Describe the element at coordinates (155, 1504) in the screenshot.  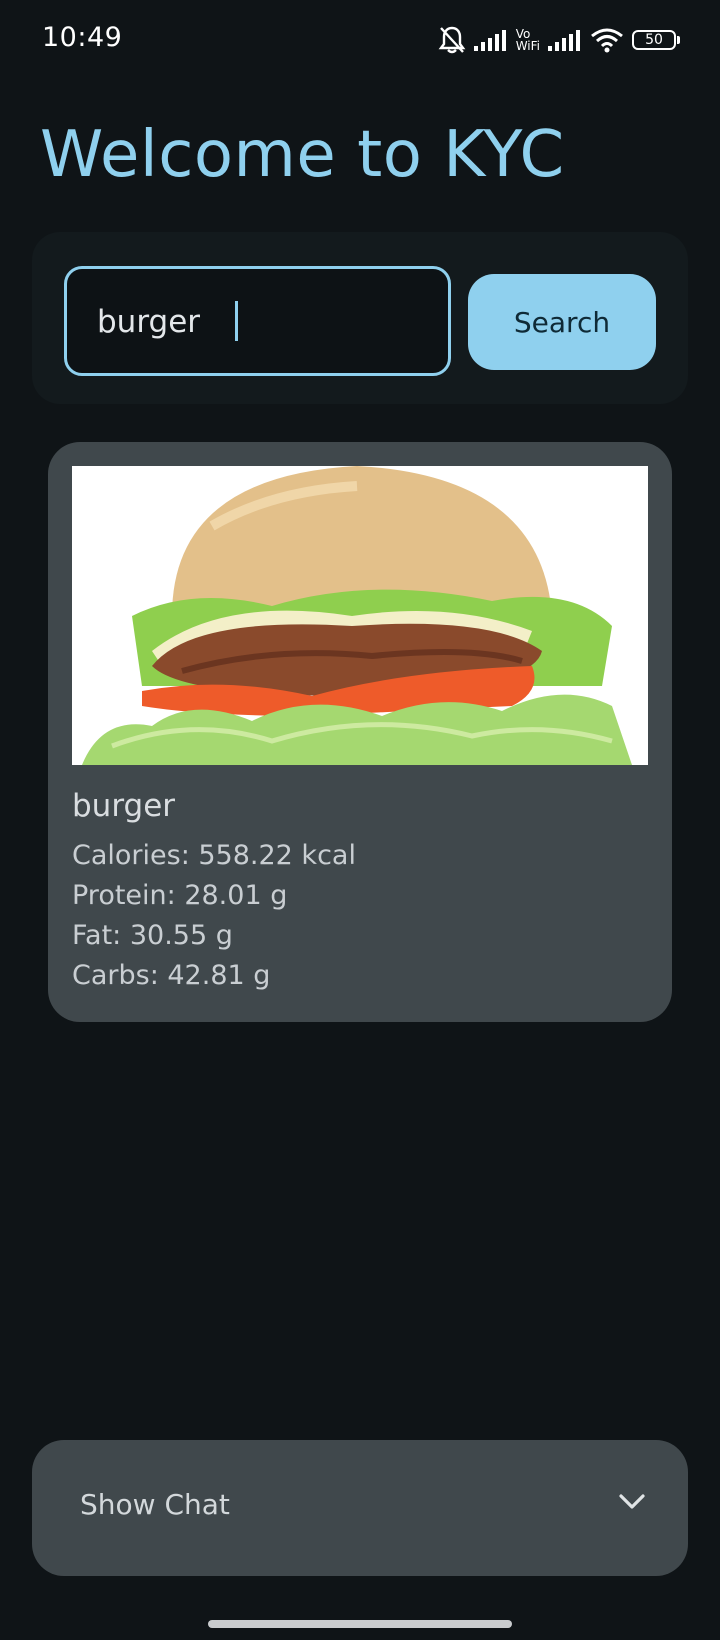
I see `show-chat-label: Show Chat` at that location.